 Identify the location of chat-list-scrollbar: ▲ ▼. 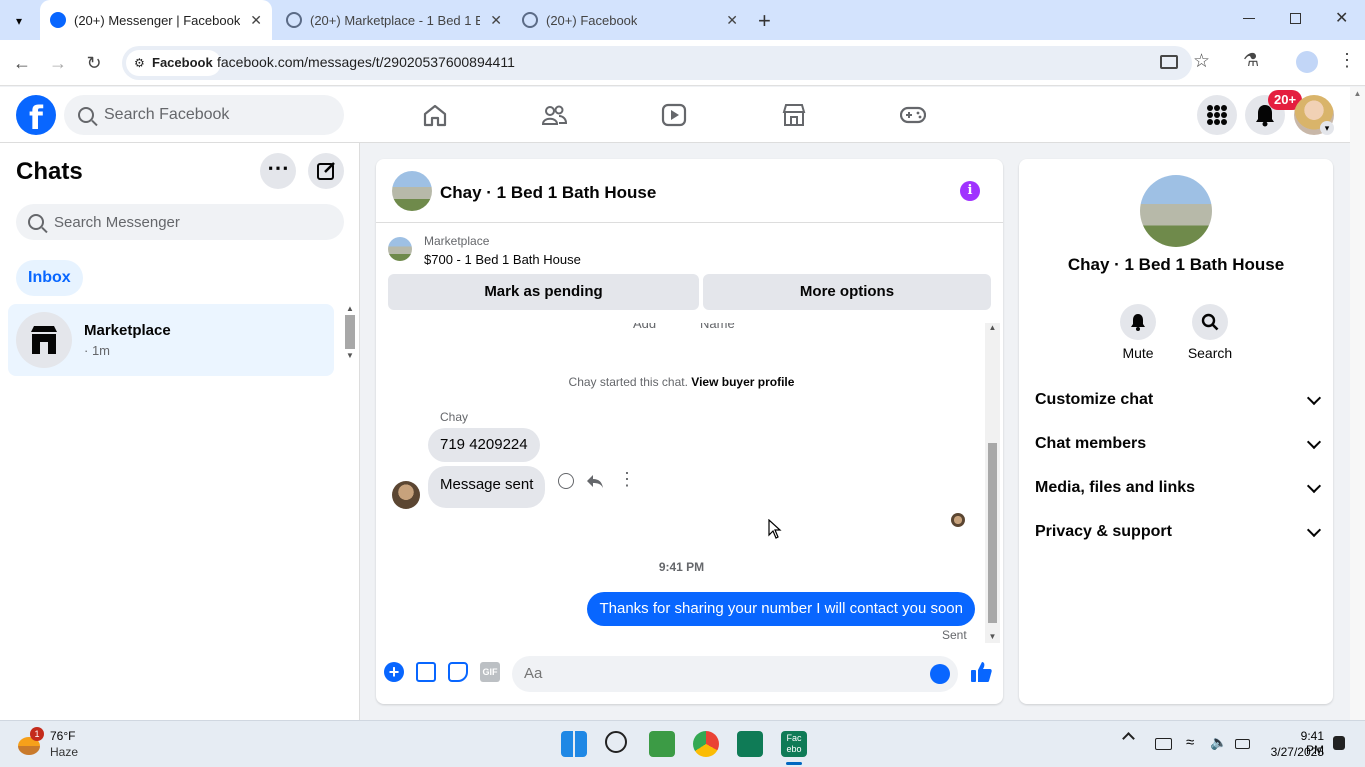
(350, 340).